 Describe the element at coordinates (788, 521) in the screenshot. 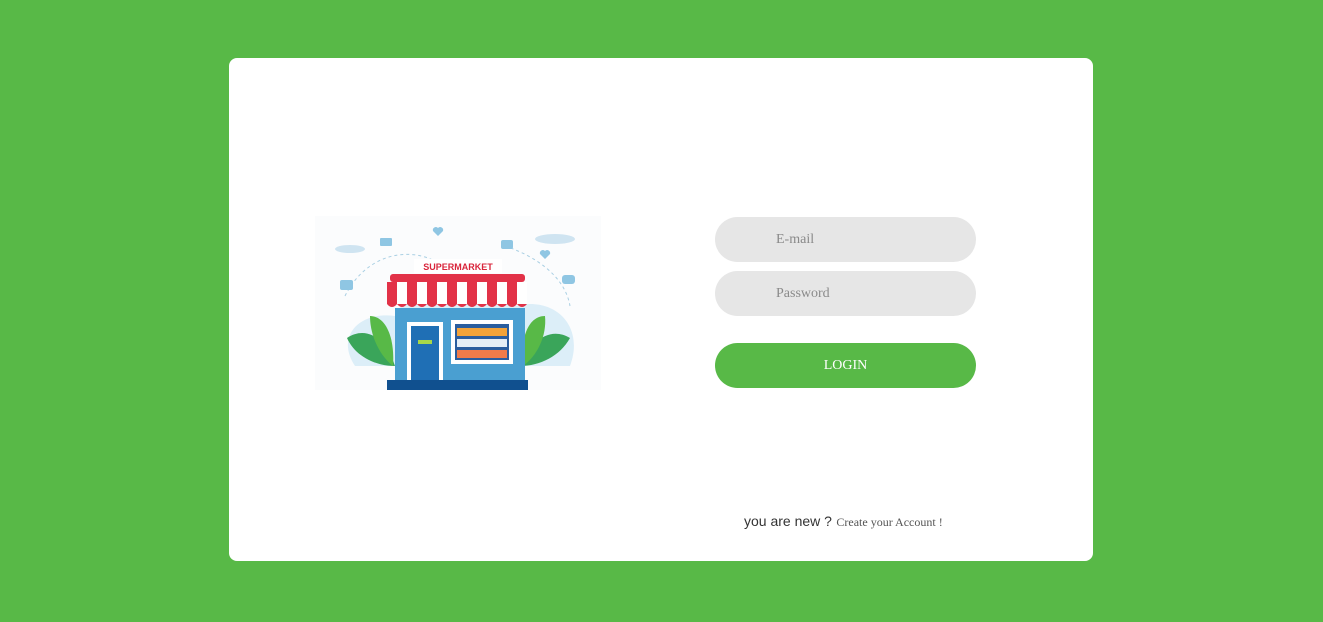

I see `signup-prompt-text: you are new ?` at that location.